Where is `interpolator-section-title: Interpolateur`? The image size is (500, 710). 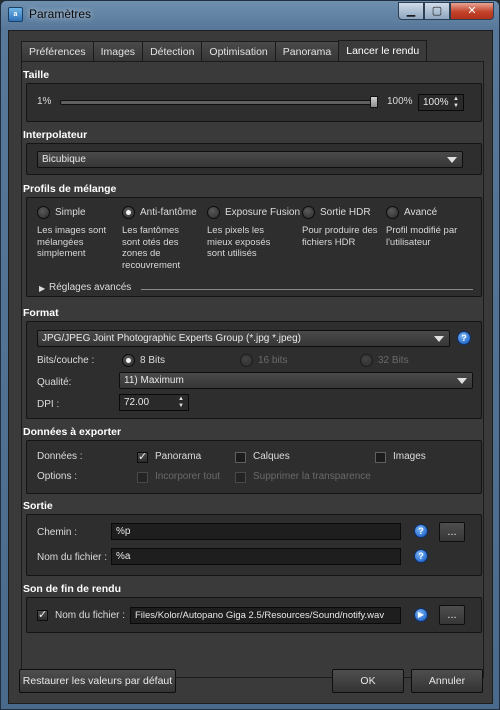 interpolator-section-title: Interpolateur is located at coordinates (55, 135).